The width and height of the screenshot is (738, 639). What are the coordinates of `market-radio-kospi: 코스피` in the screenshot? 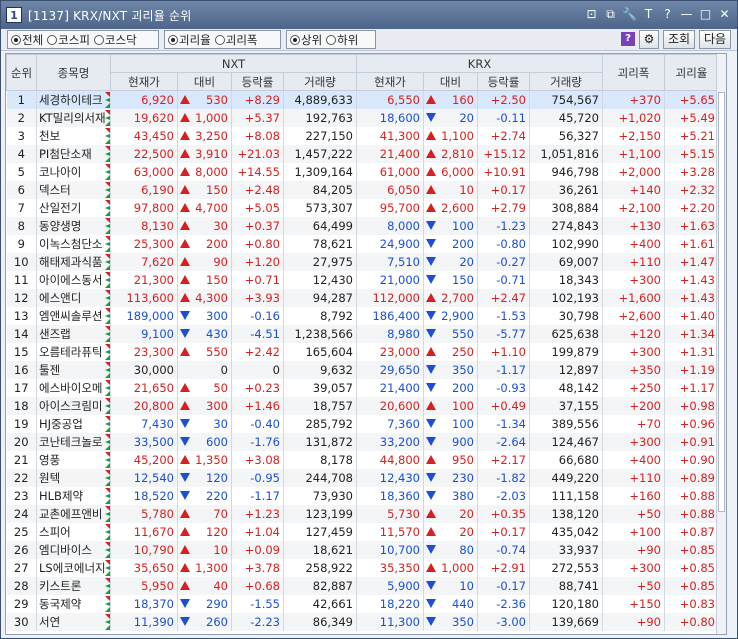 It's located at (68, 40).